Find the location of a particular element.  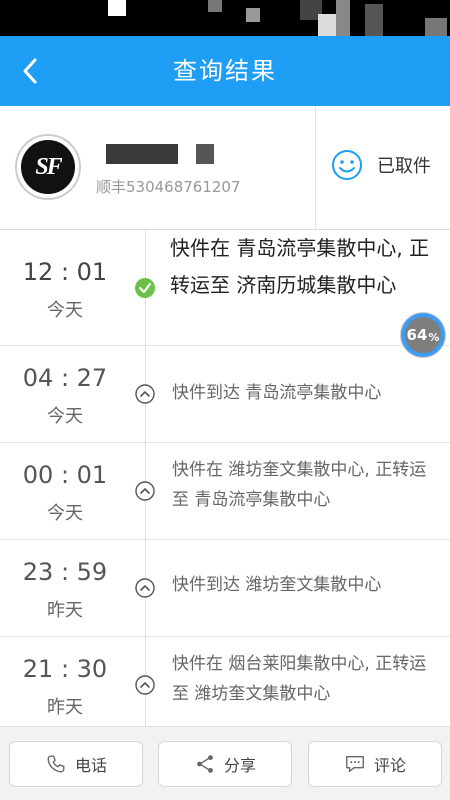

check-circle-icon is located at coordinates (145, 288).